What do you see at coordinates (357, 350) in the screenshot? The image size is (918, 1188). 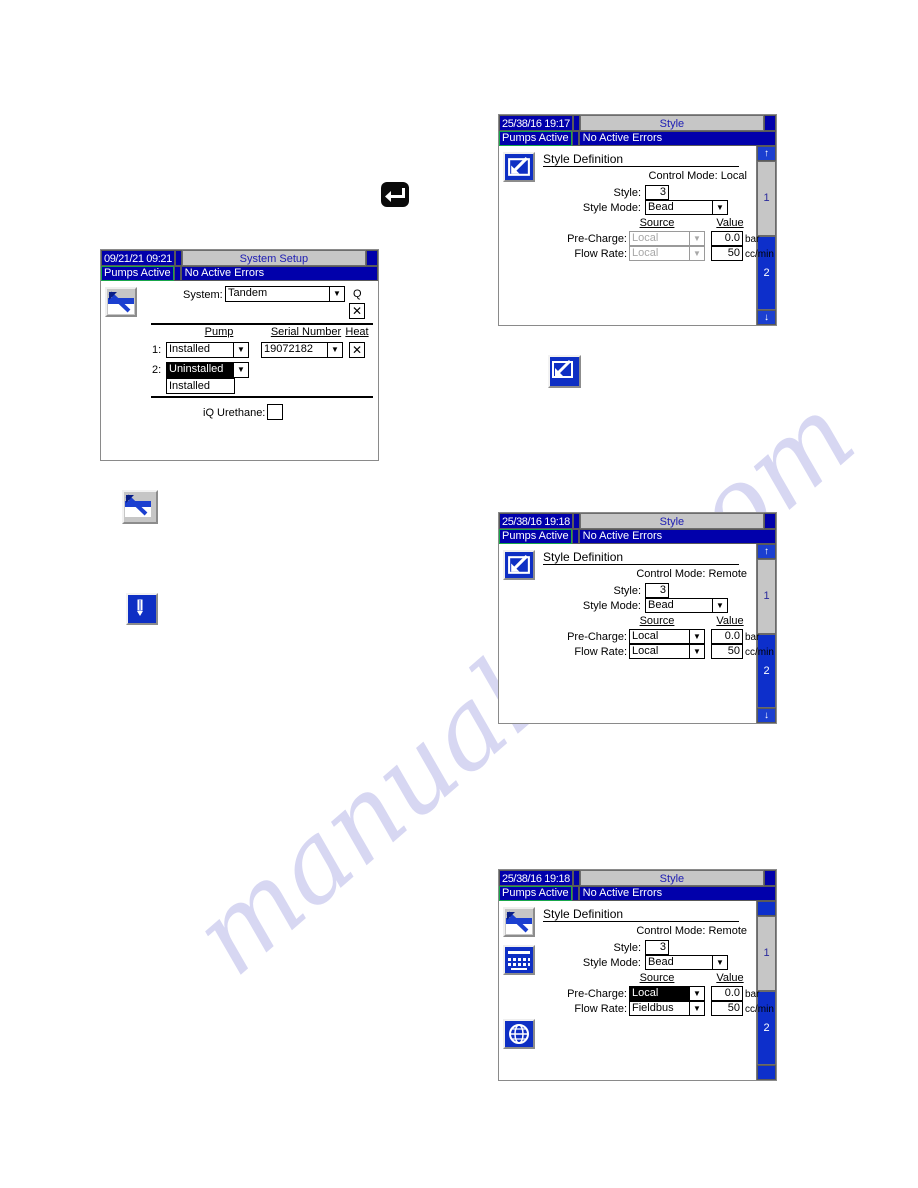 I see `pump1-heat-checkbox: ✕` at bounding box center [357, 350].